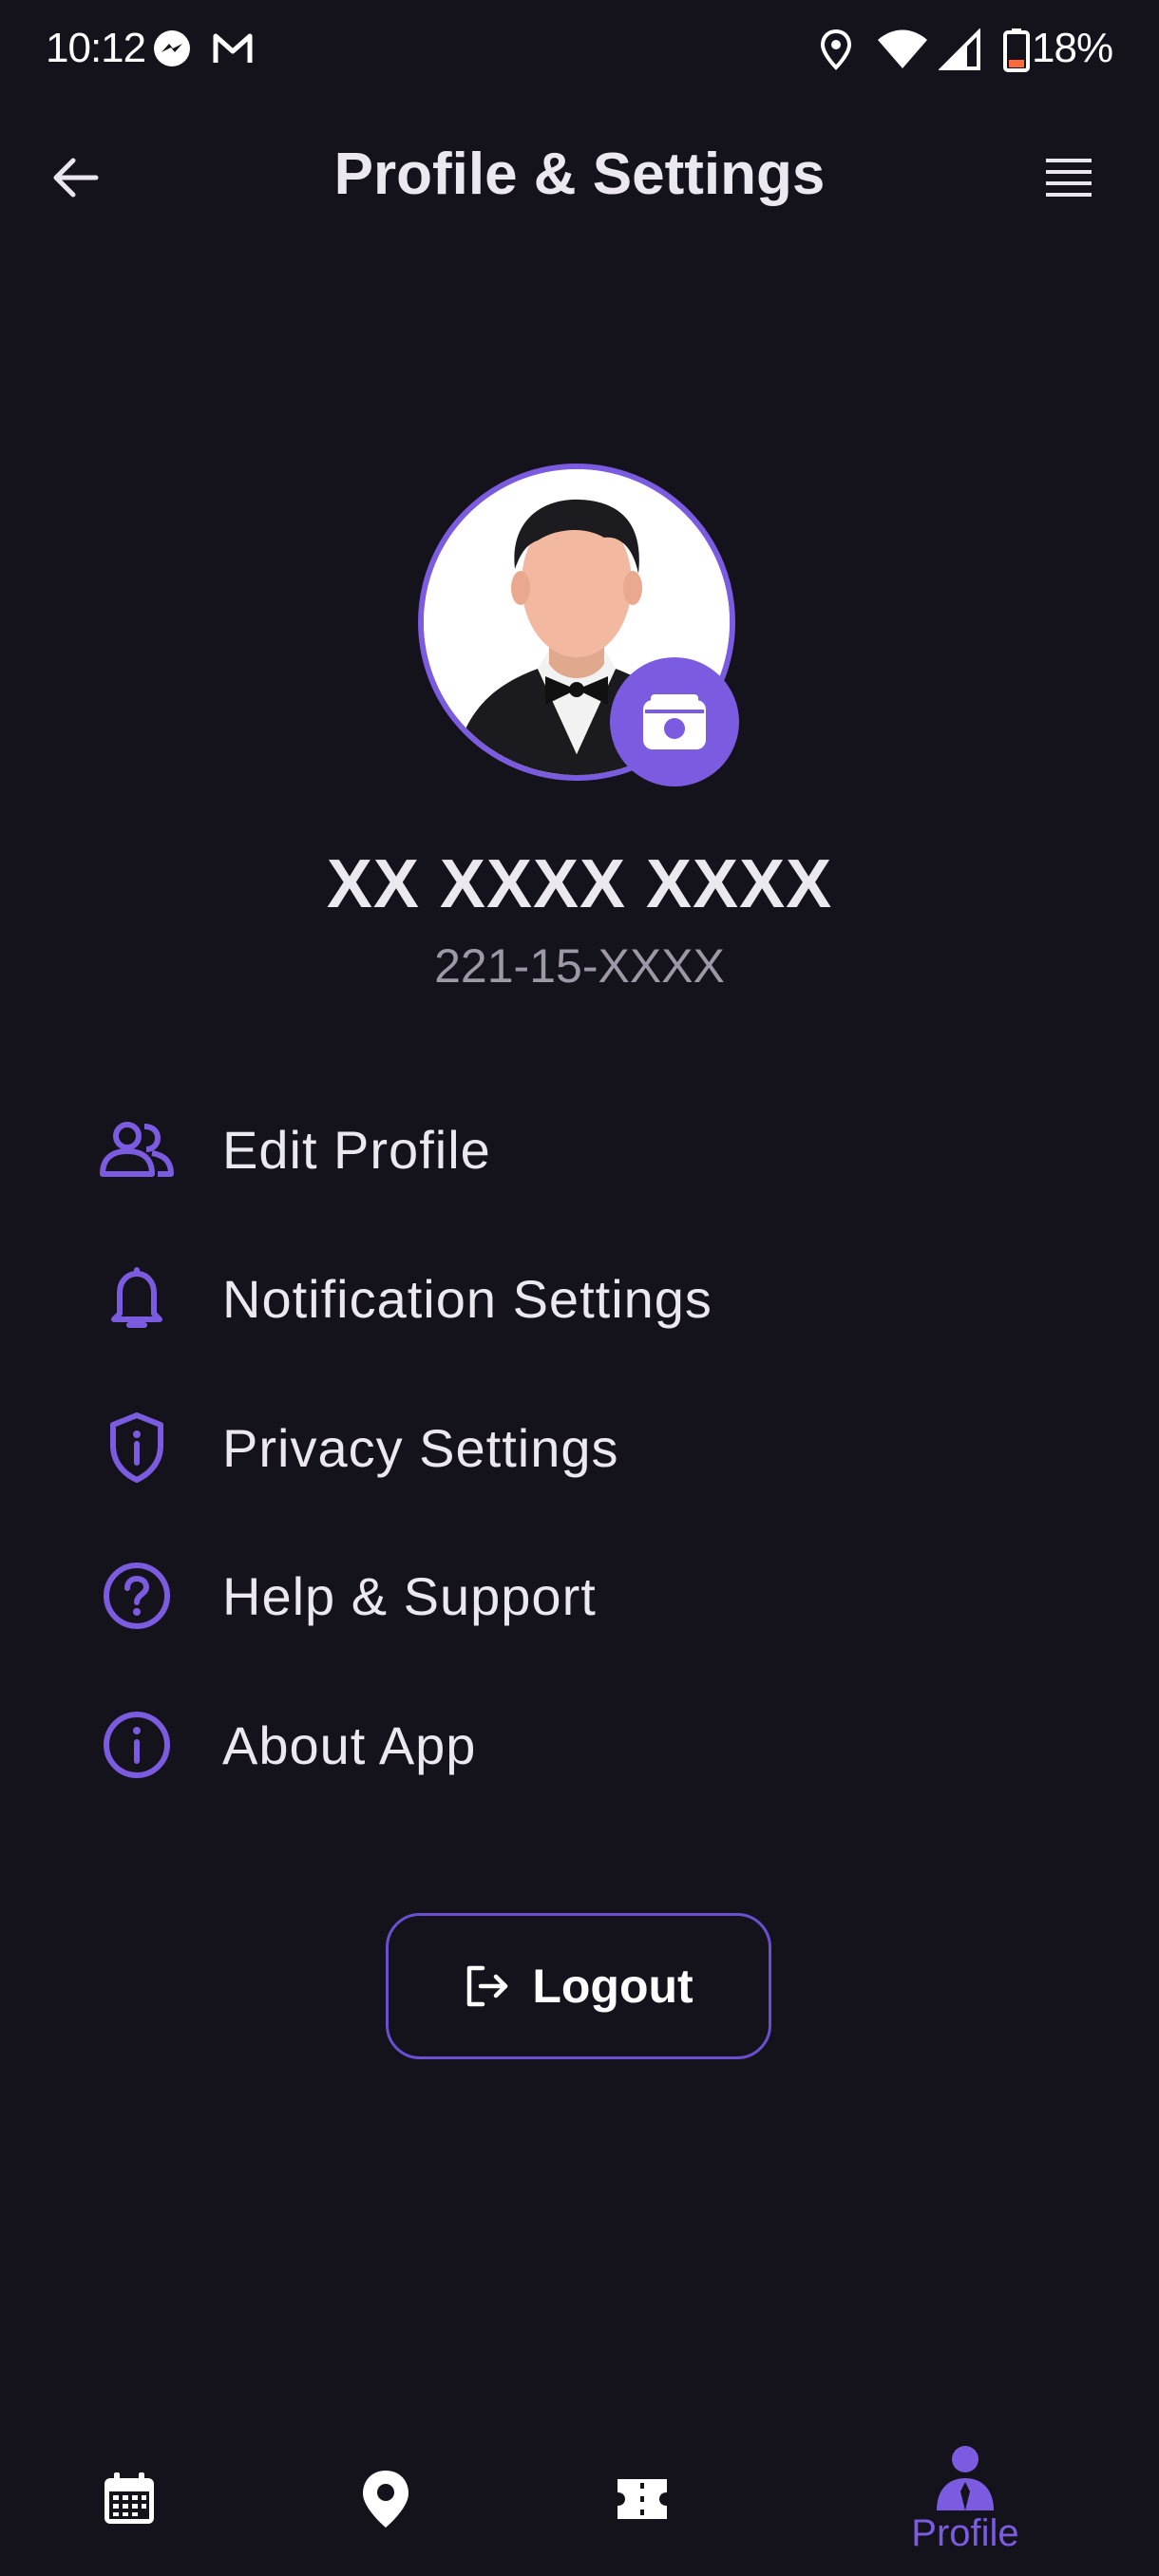 Image resolution: width=1159 pixels, height=2576 pixels. I want to click on page-title: Profile & Settings, so click(579, 174).